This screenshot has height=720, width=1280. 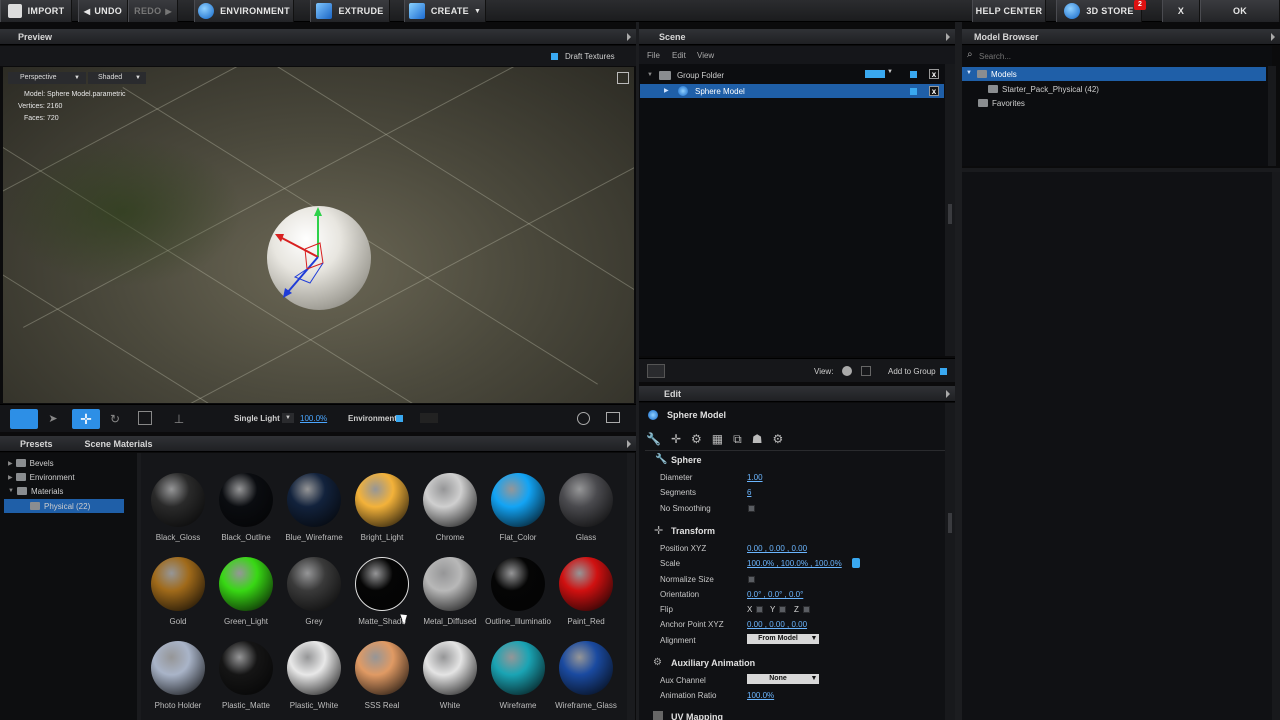 What do you see at coordinates (178, 507) in the screenshot?
I see `material-swatch: Black_Gloss` at bounding box center [178, 507].